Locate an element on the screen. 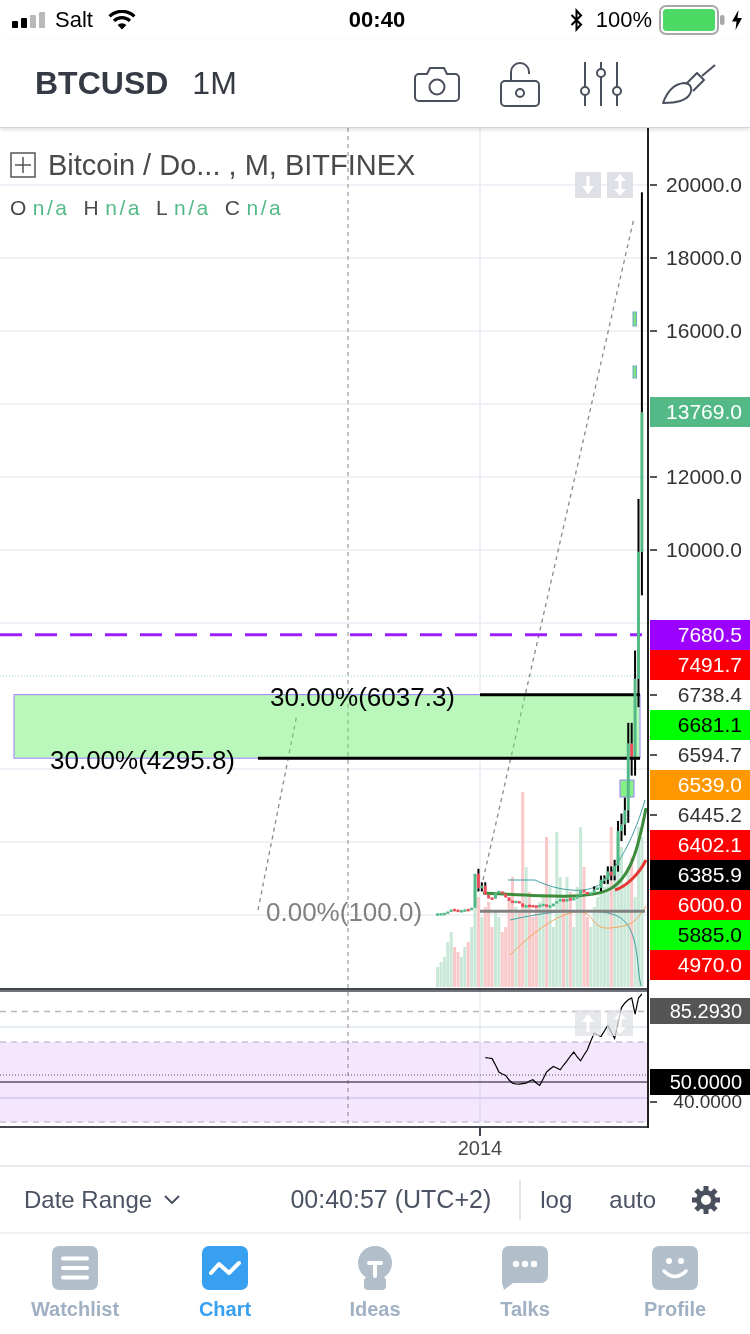 The width and height of the screenshot is (750, 1334). price-tag: 5885.0 is located at coordinates (700, 935).